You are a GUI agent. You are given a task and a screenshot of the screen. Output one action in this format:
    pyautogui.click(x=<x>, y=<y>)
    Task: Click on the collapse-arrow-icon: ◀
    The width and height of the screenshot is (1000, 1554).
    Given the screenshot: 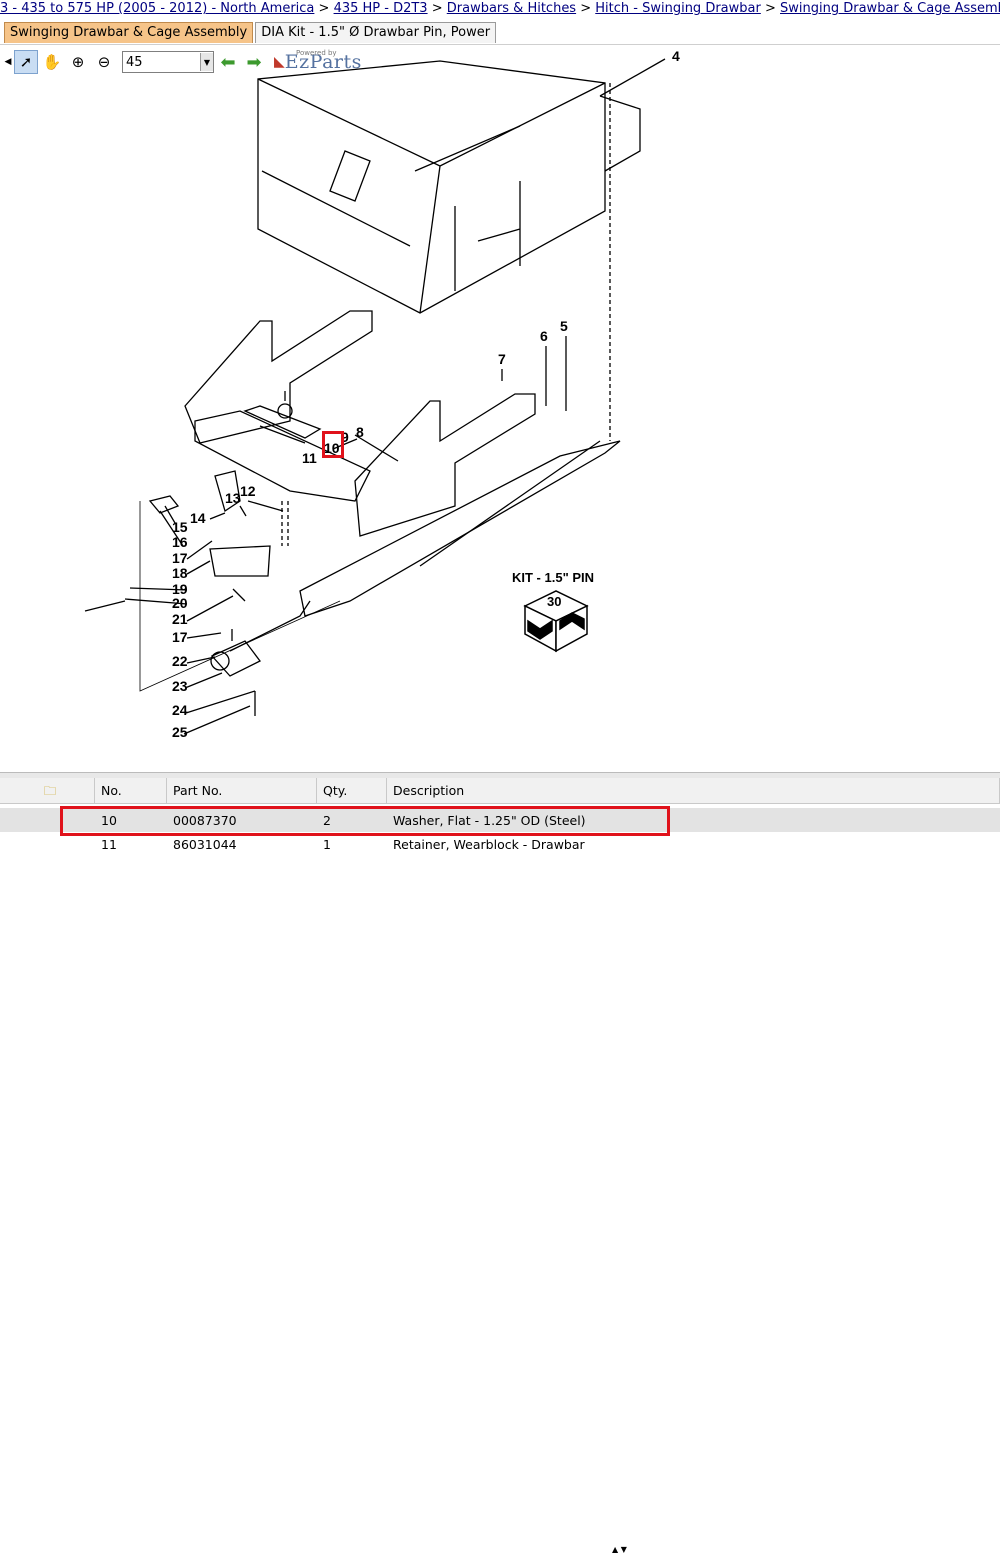 What is the action you would take?
    pyautogui.click(x=8, y=62)
    